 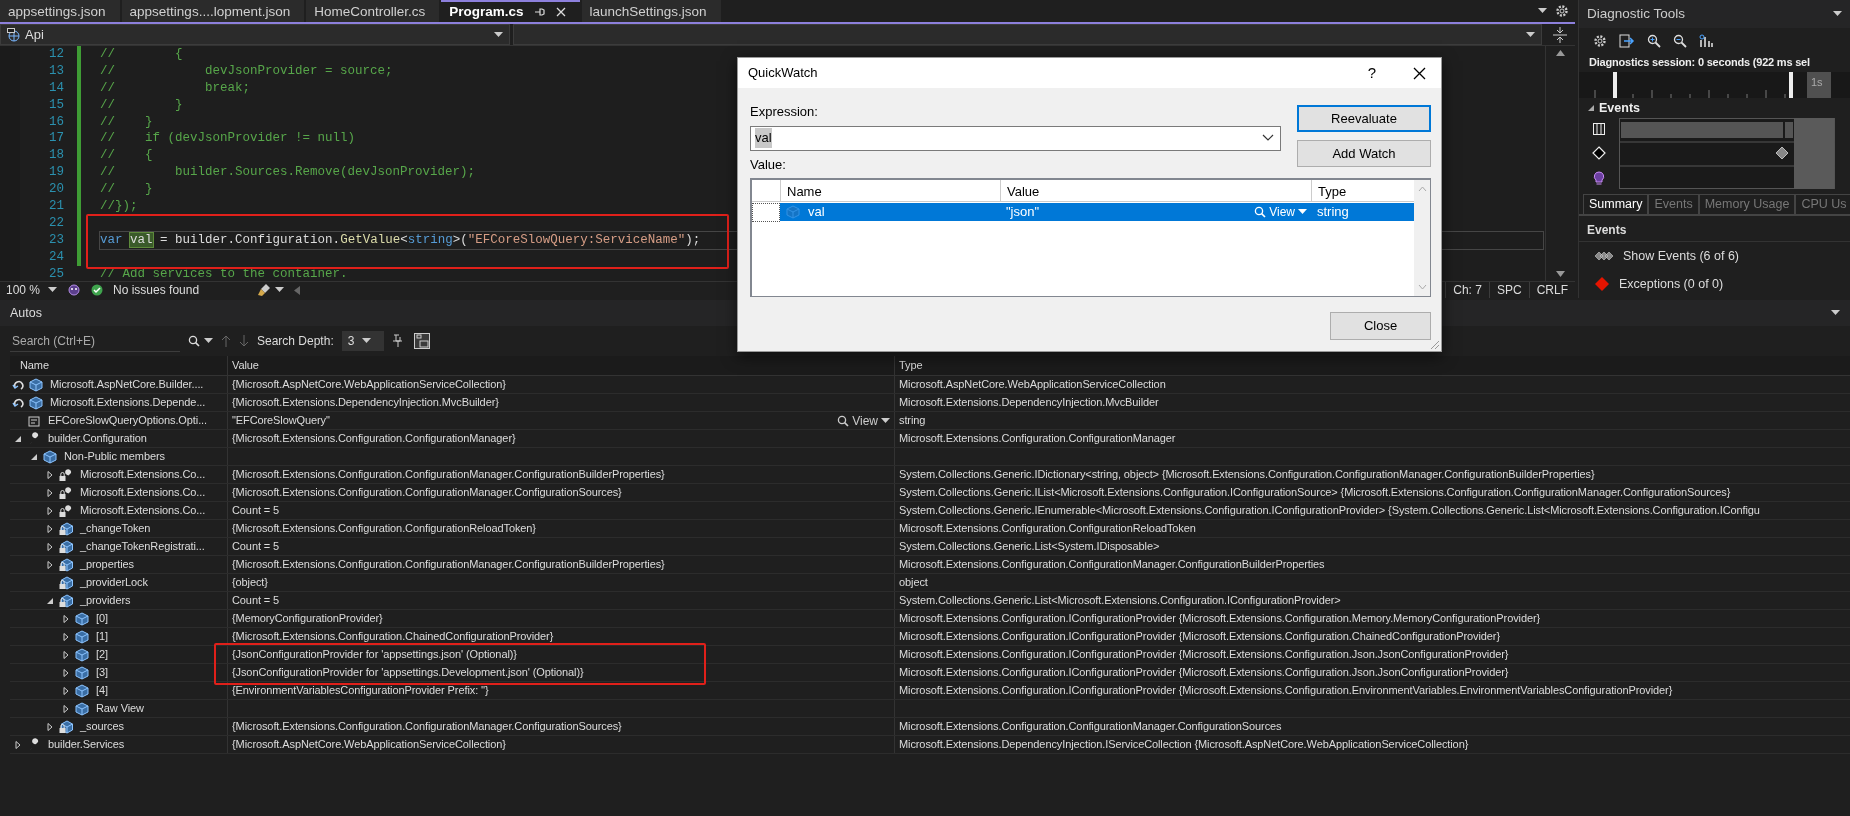 I want to click on field-label: Expression:, so click(x=784, y=112).